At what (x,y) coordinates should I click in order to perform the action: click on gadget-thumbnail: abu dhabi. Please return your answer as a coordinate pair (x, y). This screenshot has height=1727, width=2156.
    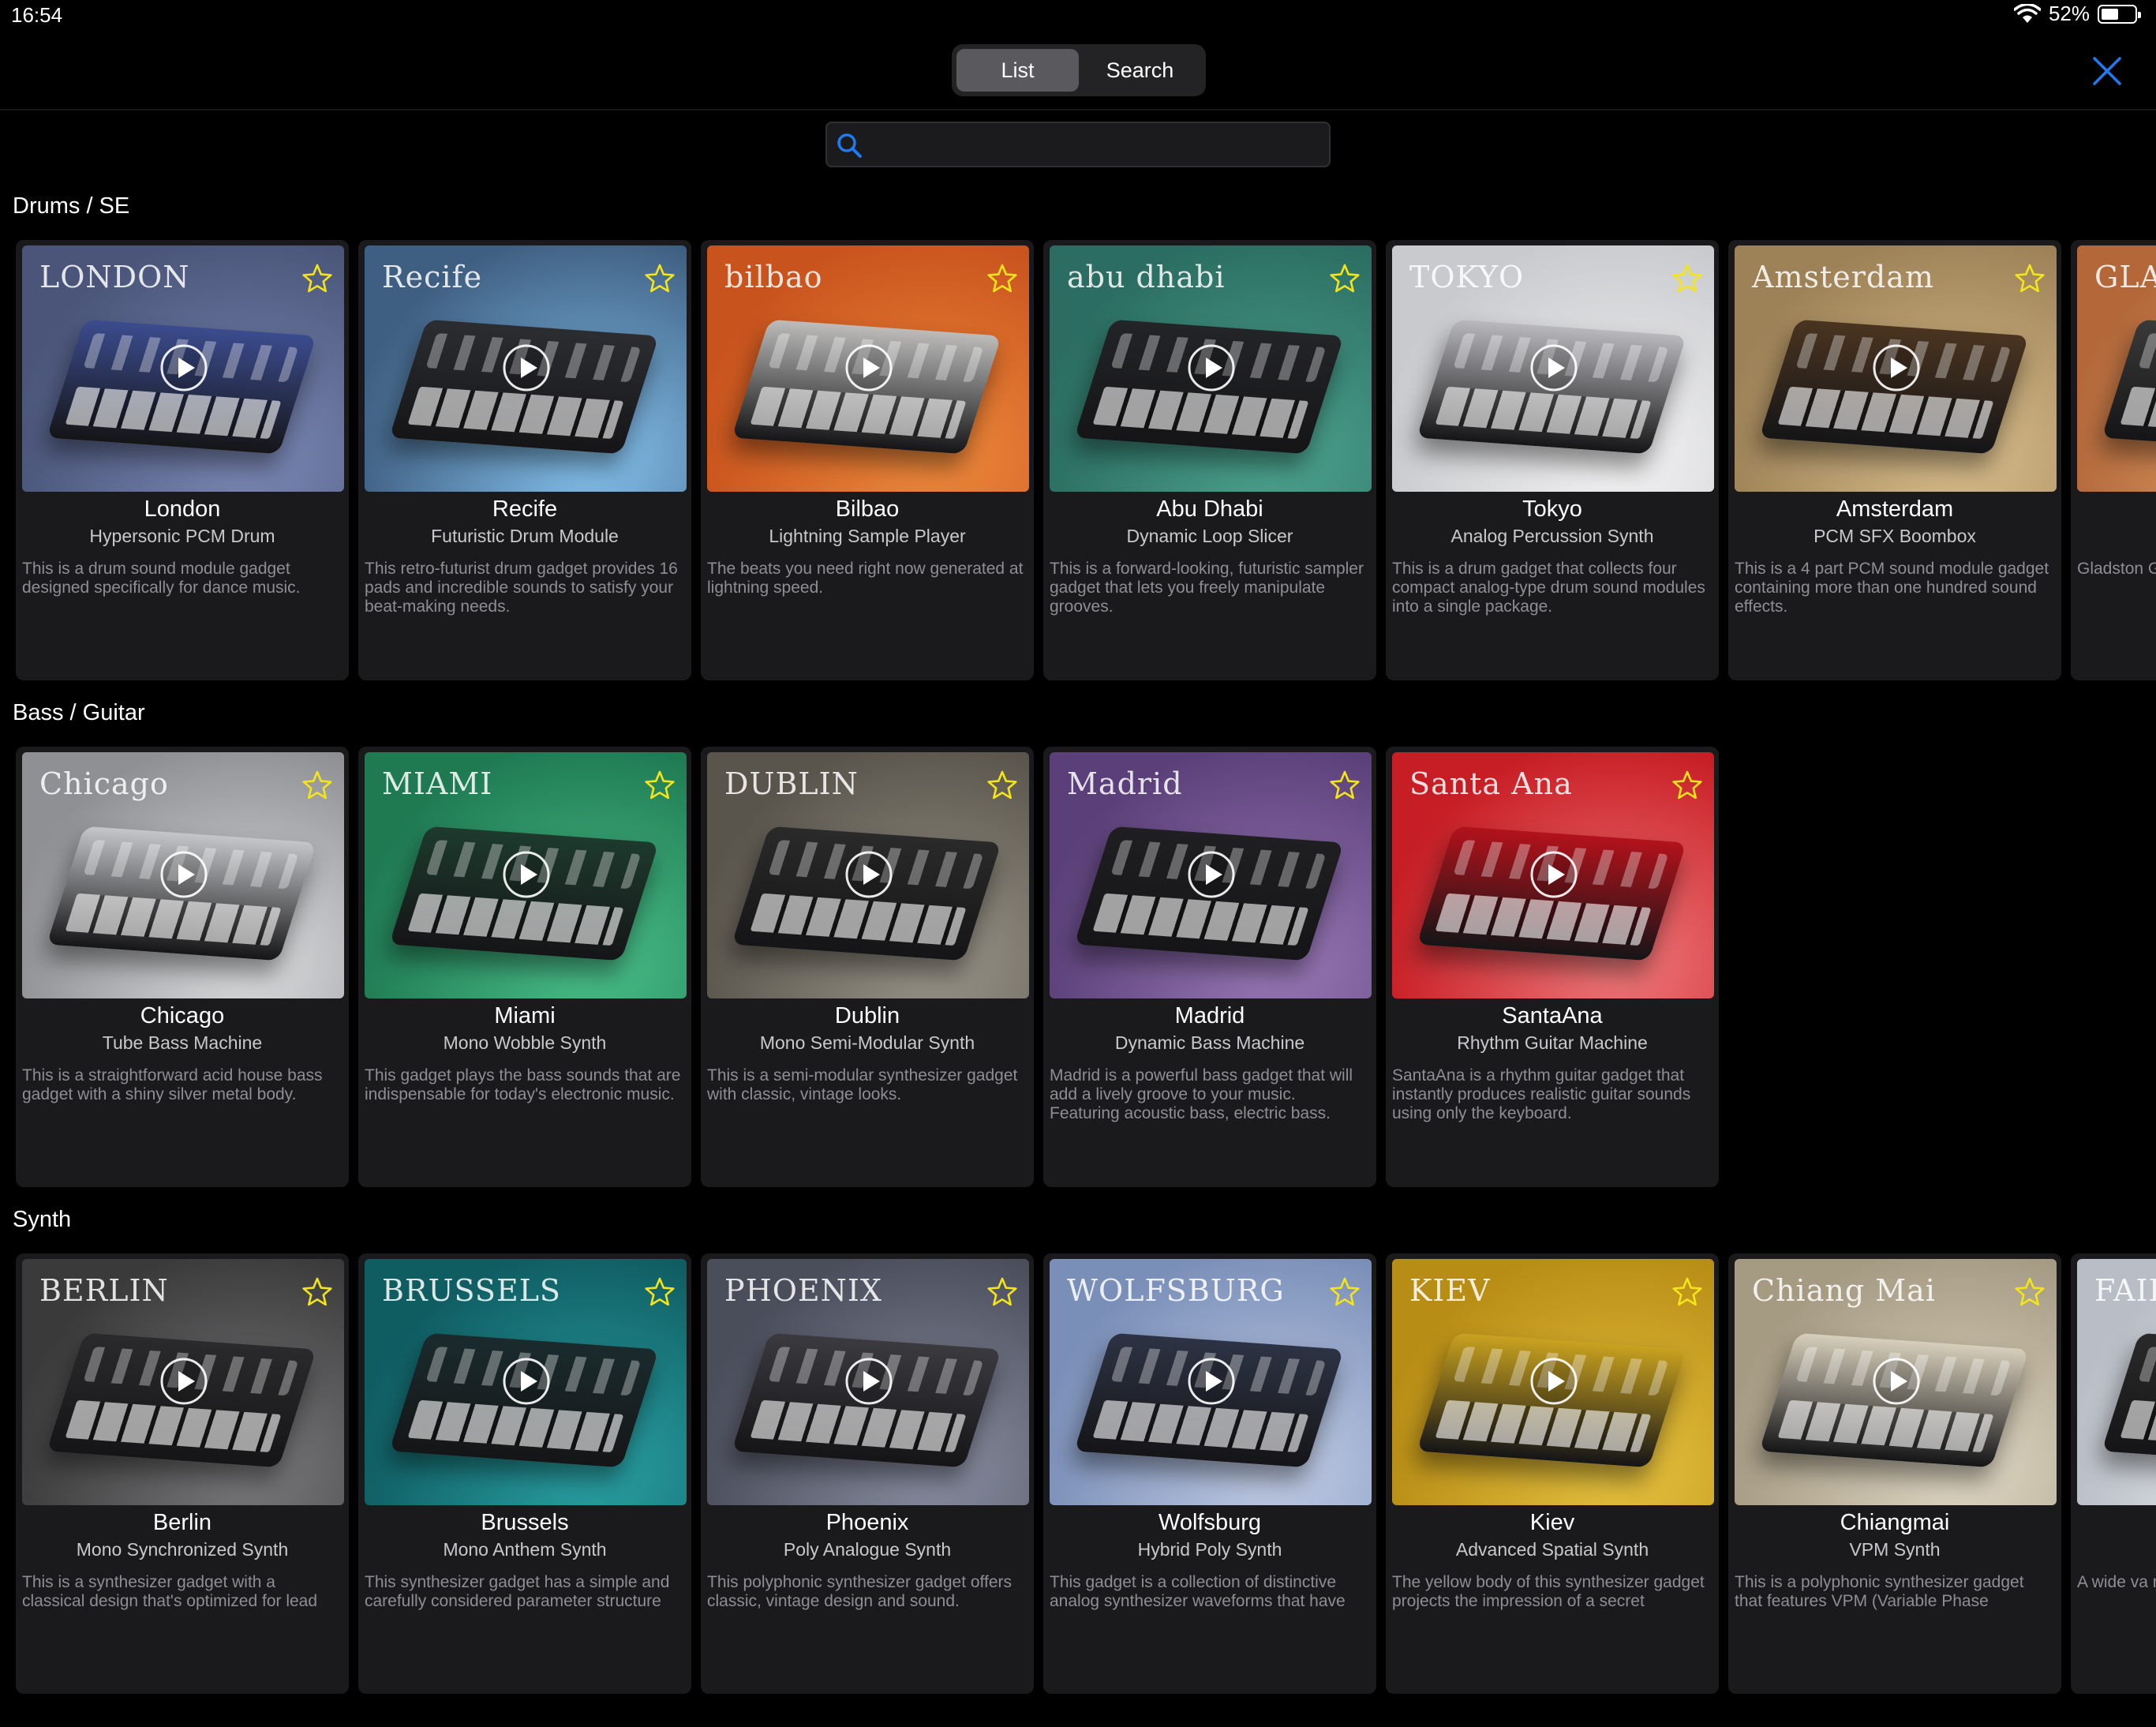
    Looking at the image, I should click on (1211, 368).